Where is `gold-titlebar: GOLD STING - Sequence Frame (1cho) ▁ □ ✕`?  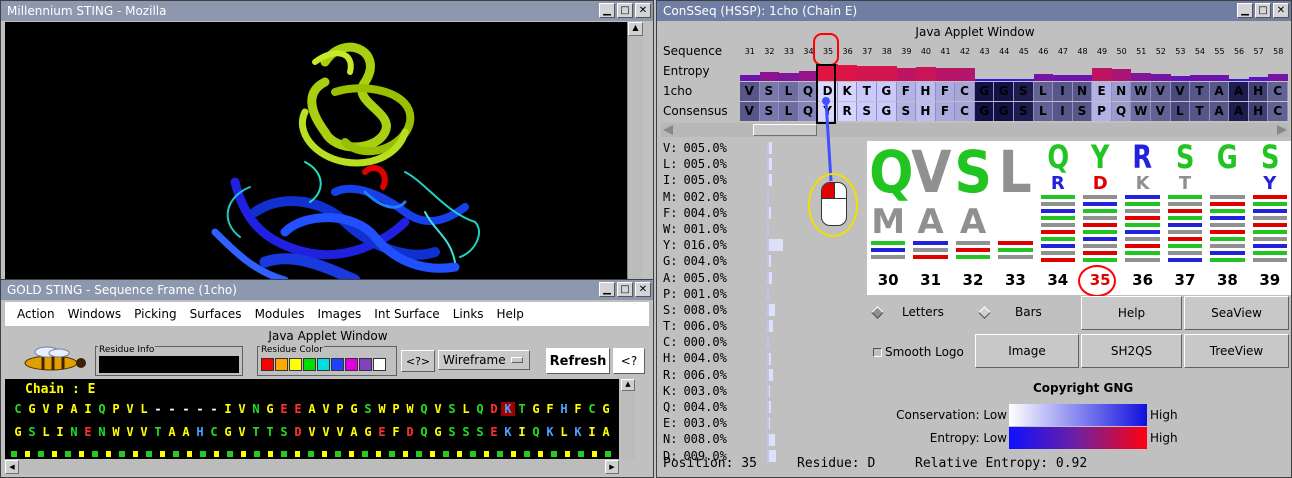 gold-titlebar: GOLD STING - Sequence Frame (1cho) ▁ □ ✕ is located at coordinates (327, 290).